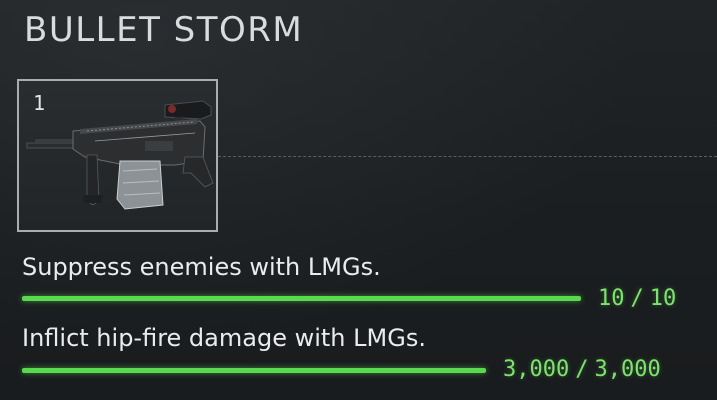 This screenshot has width=717, height=400. What do you see at coordinates (164, 30) in the screenshot?
I see `page-title: BULLET STORM` at bounding box center [164, 30].